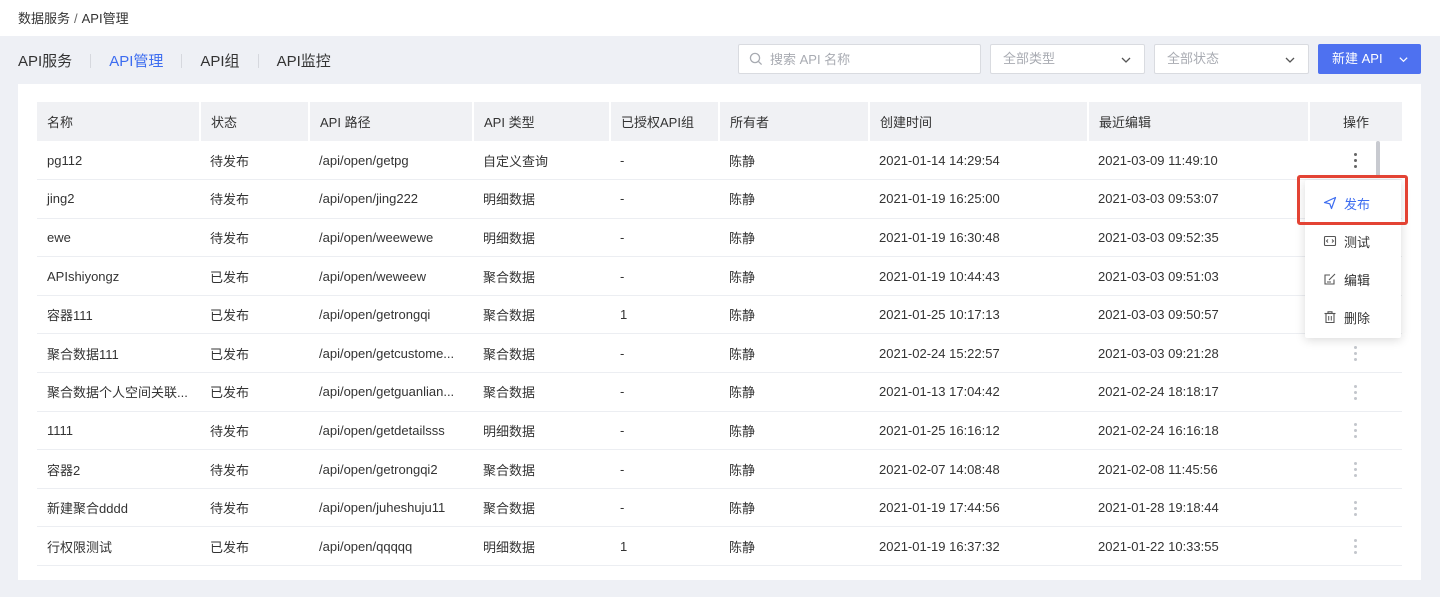 The width and height of the screenshot is (1440, 597). I want to click on cell-path: /api/open/getrongqi2, so click(391, 469).